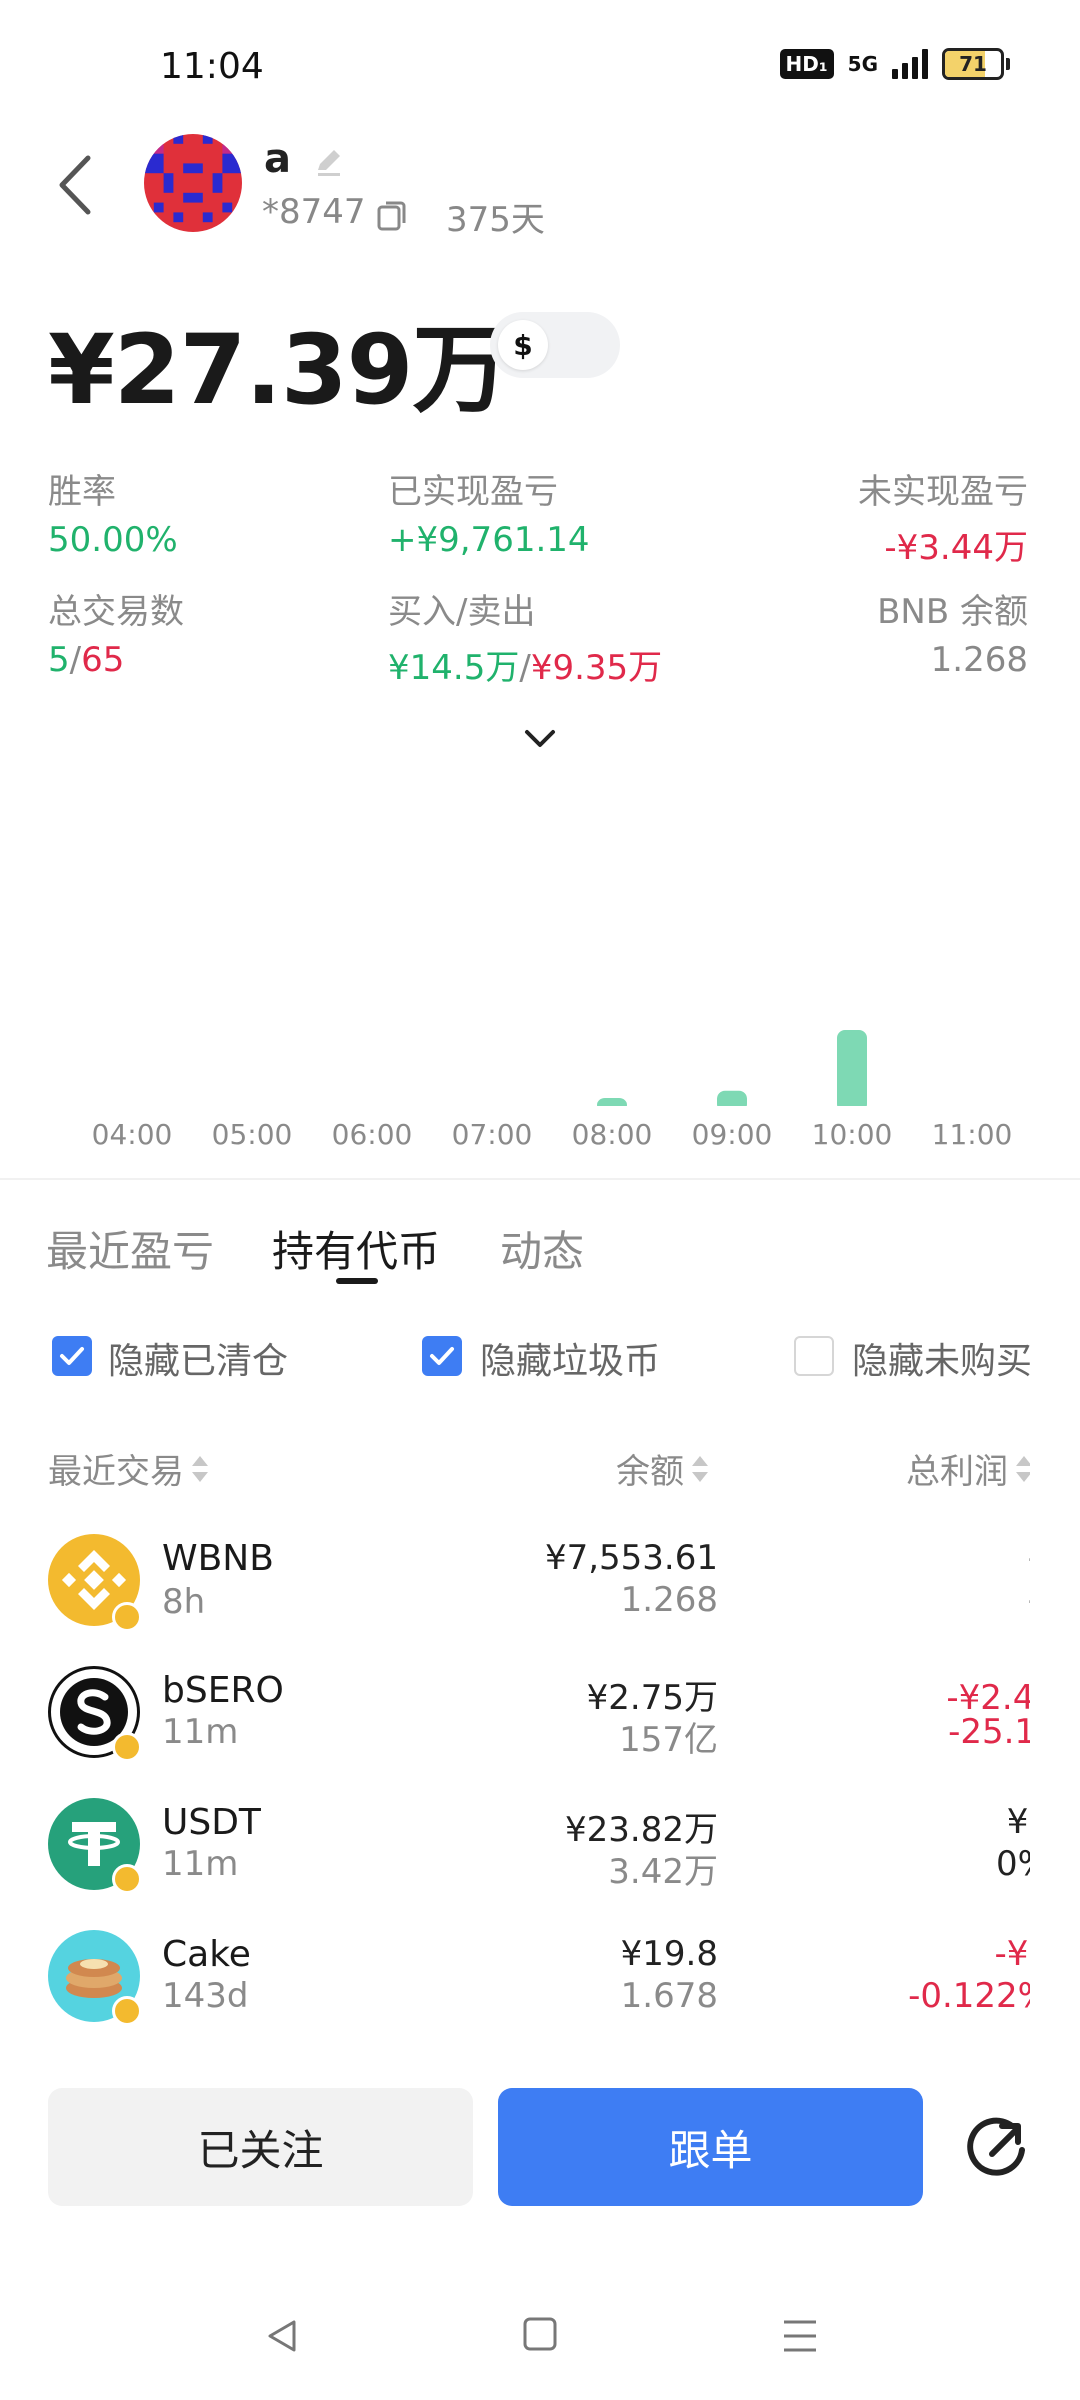 The height and width of the screenshot is (2400, 1080). What do you see at coordinates (540, 1837) in the screenshot?
I see `table-row: USDT 11m ¥23.82万 3.42万 ¥0 0%` at bounding box center [540, 1837].